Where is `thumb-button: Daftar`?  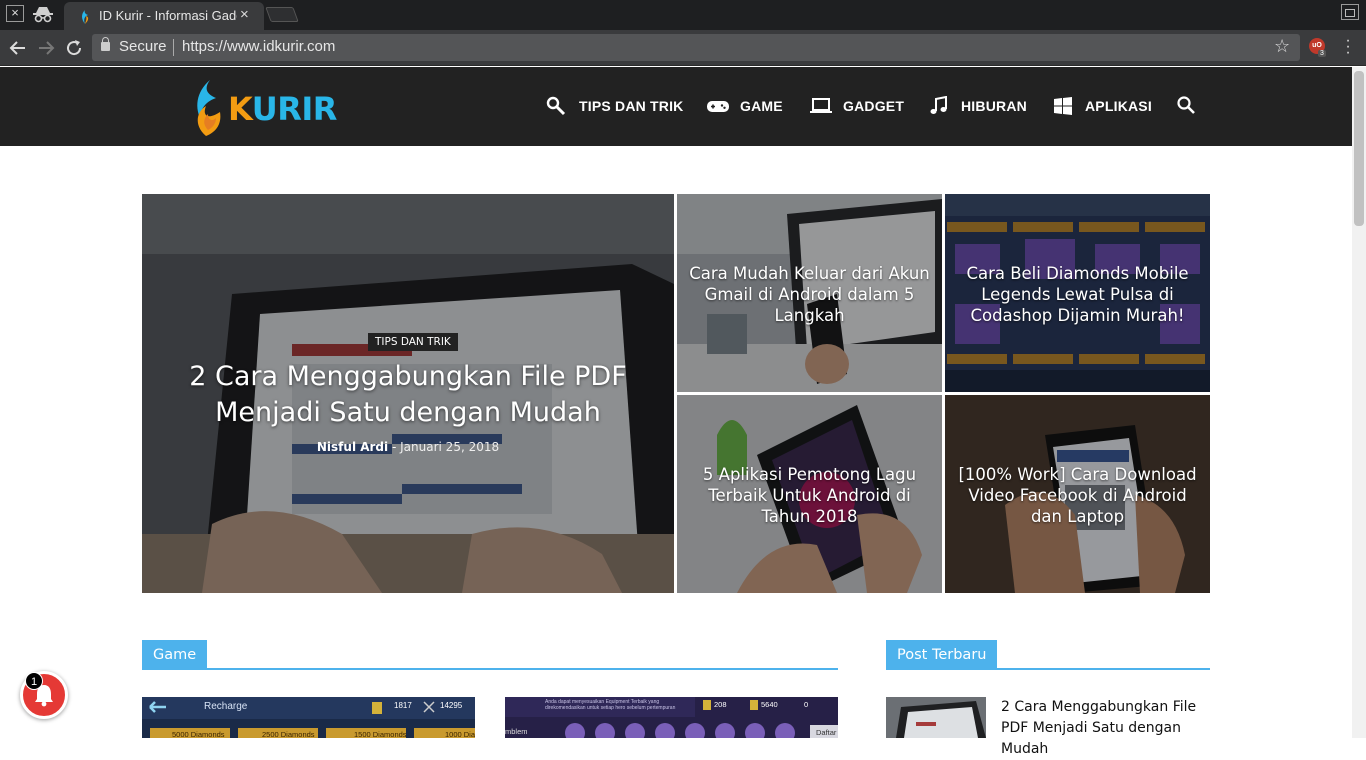
thumb-button: Daftar is located at coordinates (826, 732).